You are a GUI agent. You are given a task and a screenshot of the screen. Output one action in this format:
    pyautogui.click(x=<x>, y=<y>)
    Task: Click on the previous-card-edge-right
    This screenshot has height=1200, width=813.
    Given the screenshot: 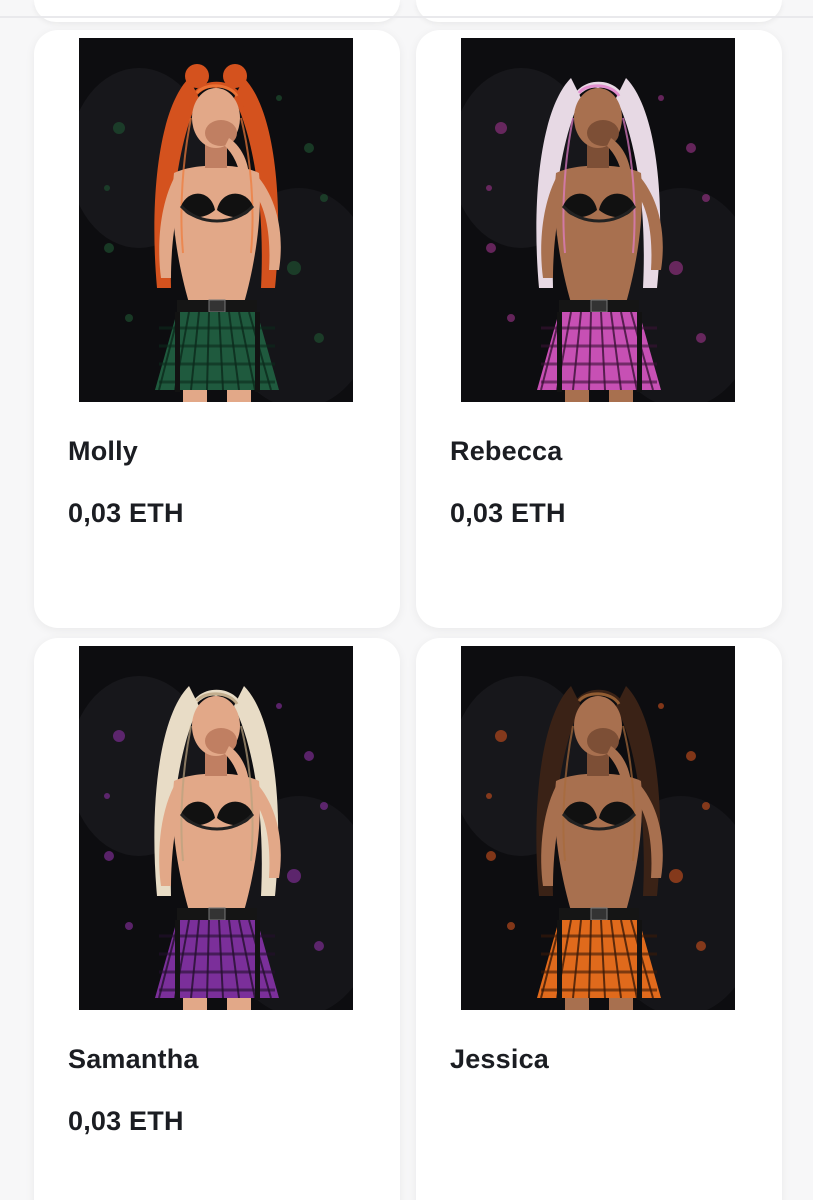 What is the action you would take?
    pyautogui.click(x=599, y=11)
    